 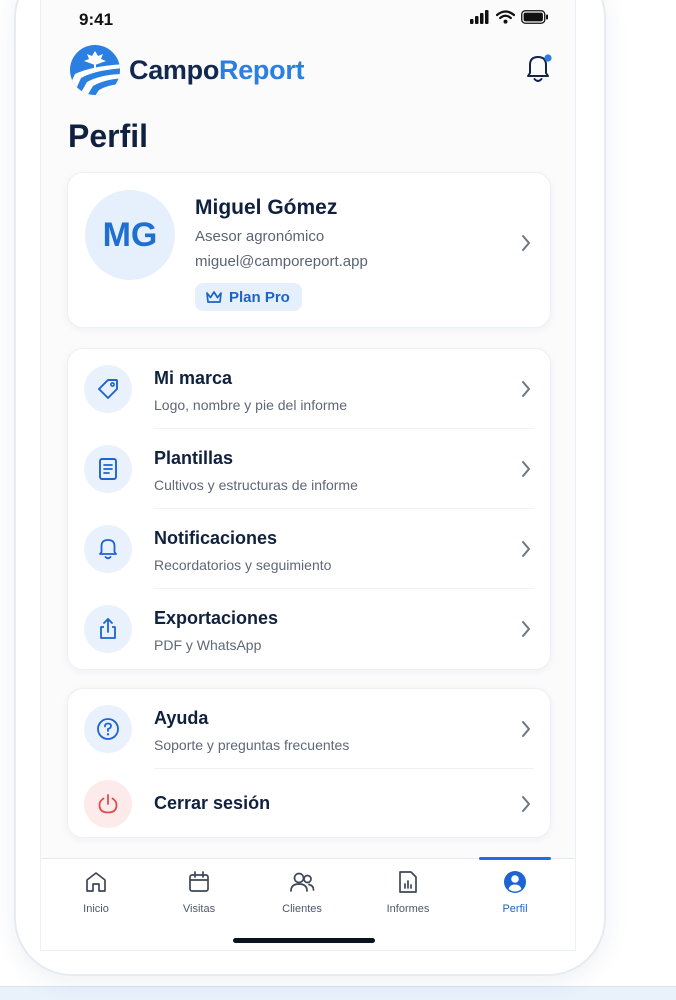 I want to click on status-icons, so click(x=509, y=17).